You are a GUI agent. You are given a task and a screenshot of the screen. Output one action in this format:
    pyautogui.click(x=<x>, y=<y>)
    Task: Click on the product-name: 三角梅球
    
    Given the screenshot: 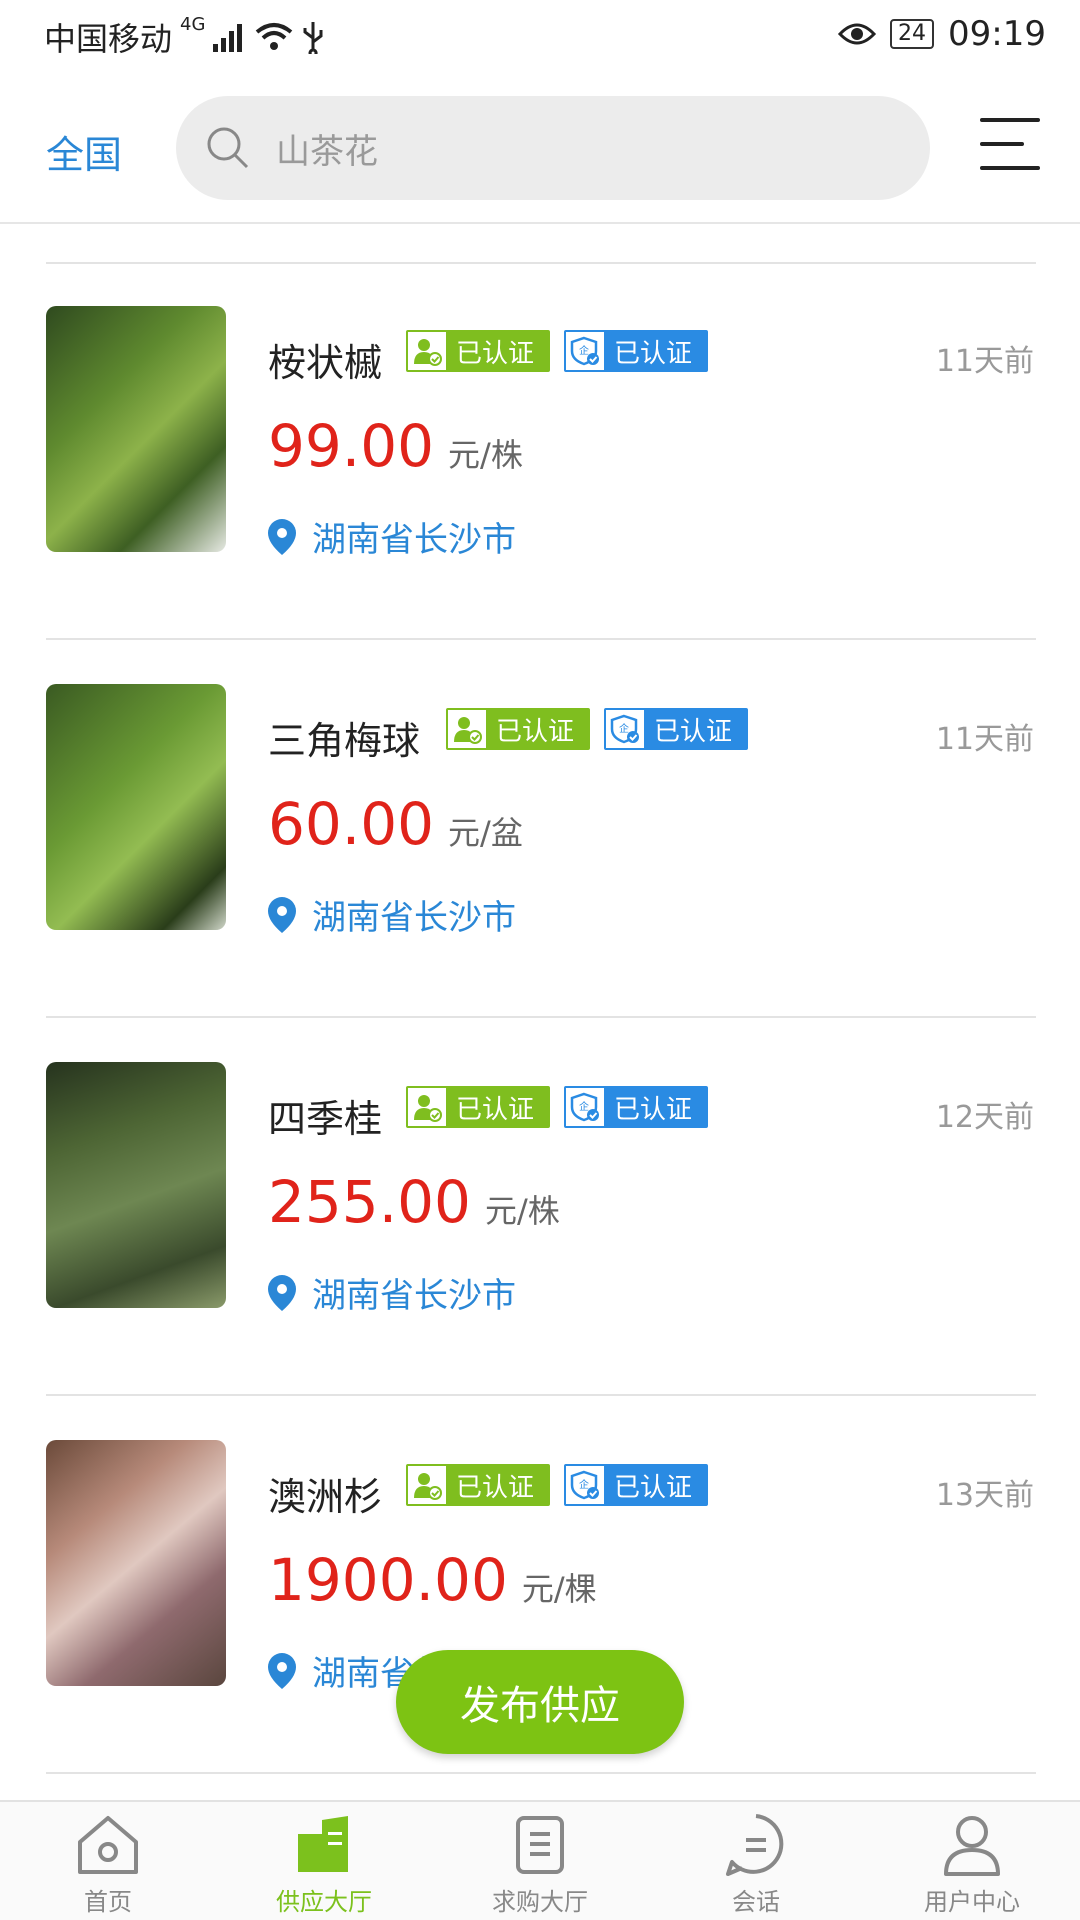 What is the action you would take?
    pyautogui.click(x=344, y=741)
    